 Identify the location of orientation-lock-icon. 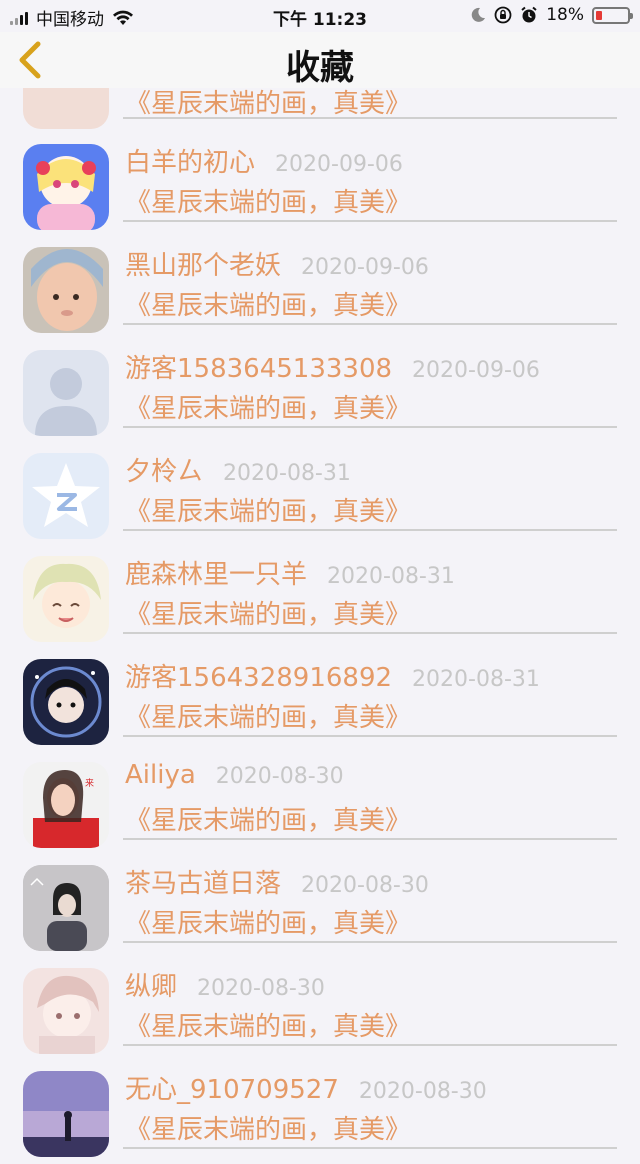
(503, 15).